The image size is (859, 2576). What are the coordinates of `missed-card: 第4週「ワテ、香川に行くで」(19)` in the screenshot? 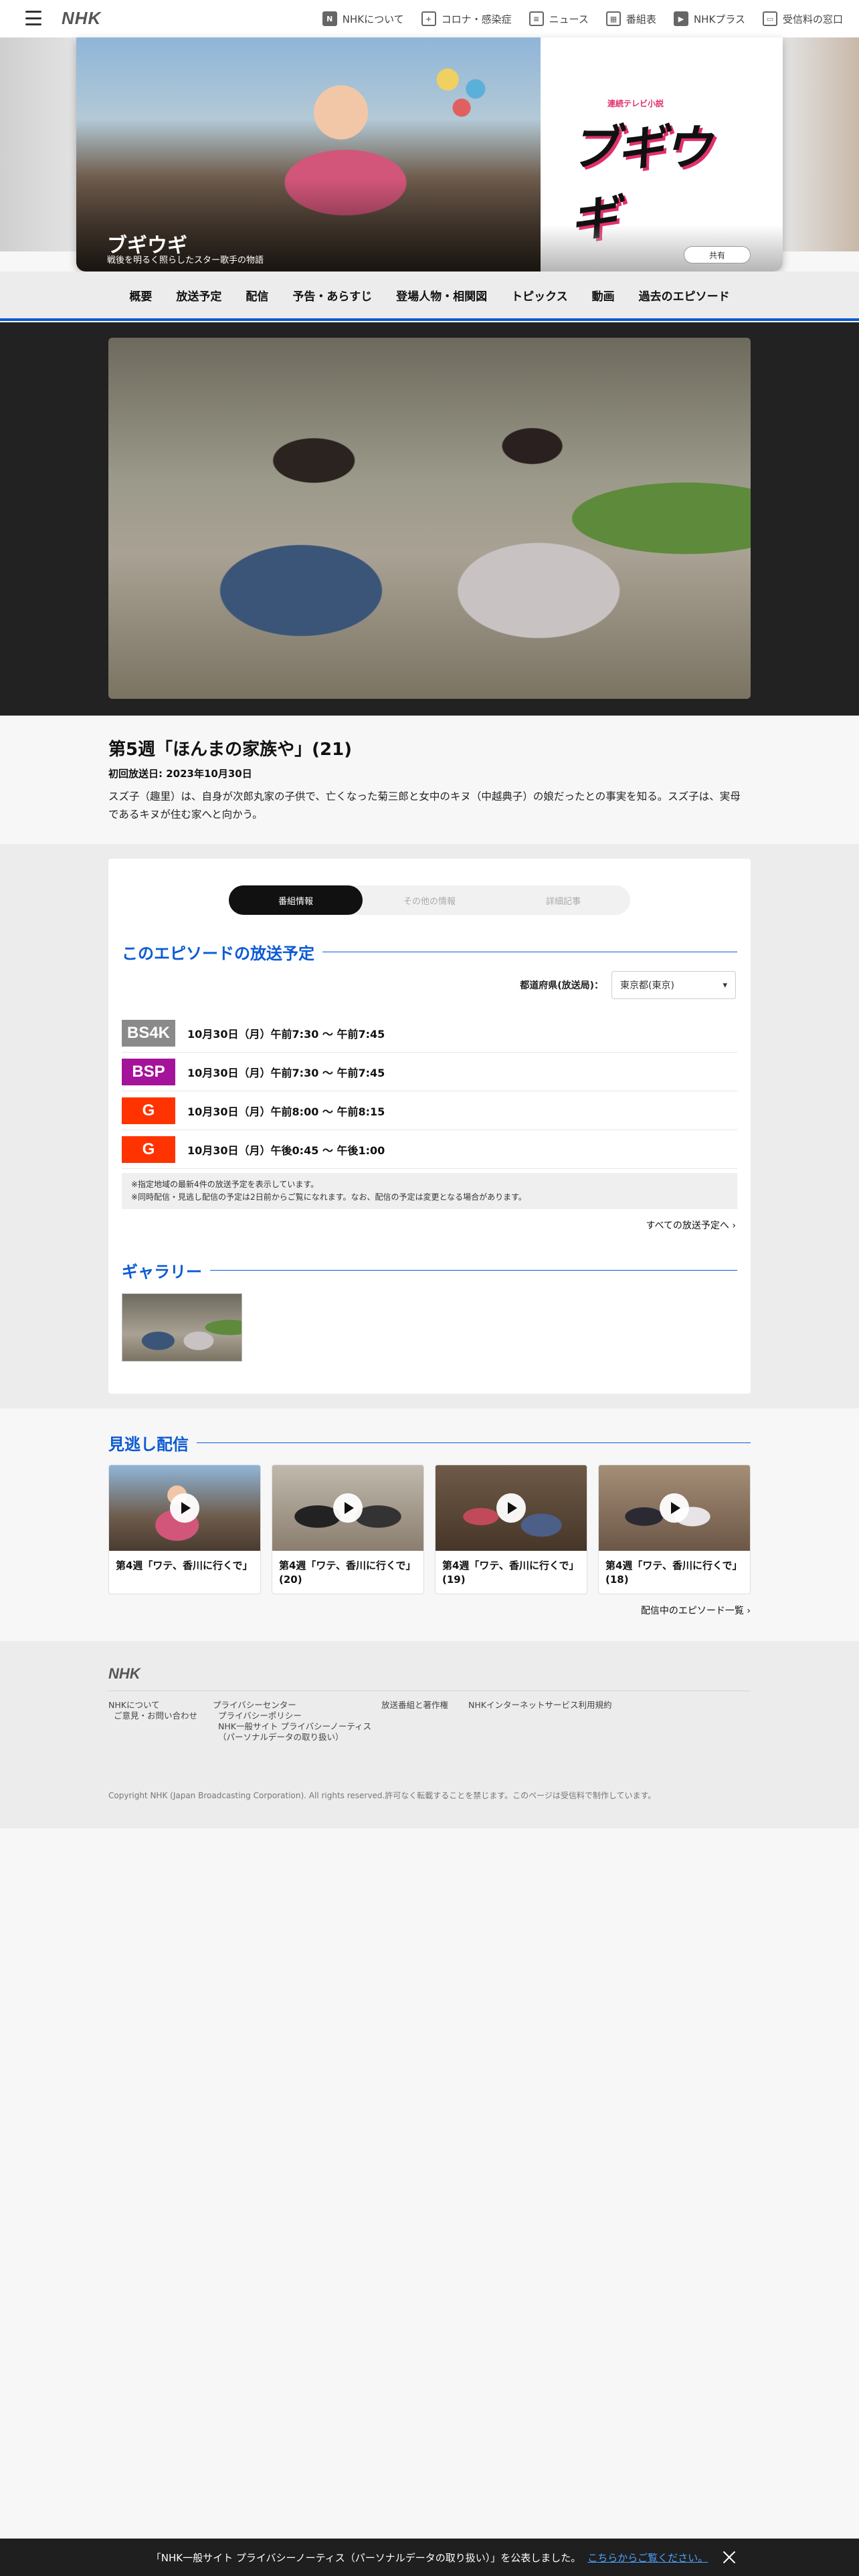 It's located at (511, 1529).